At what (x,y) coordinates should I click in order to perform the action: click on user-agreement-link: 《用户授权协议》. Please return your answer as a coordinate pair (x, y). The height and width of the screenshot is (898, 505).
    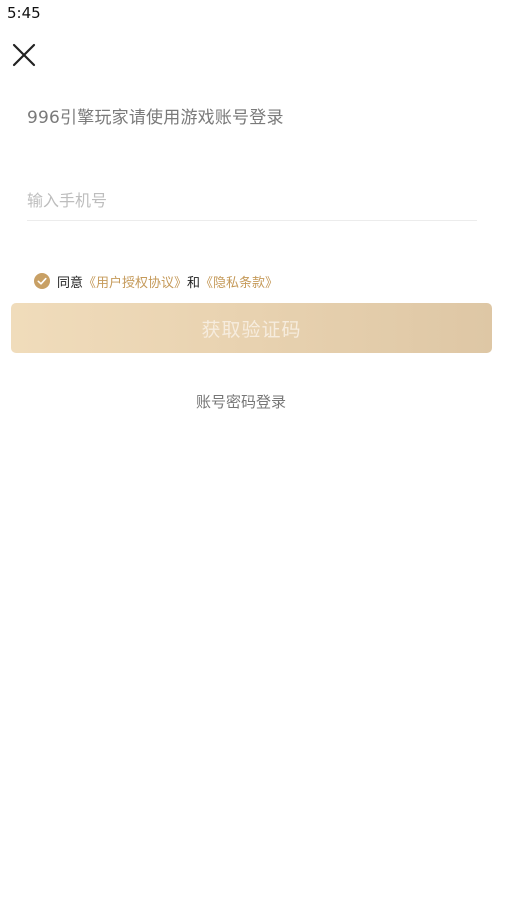
    Looking at the image, I should click on (135, 281).